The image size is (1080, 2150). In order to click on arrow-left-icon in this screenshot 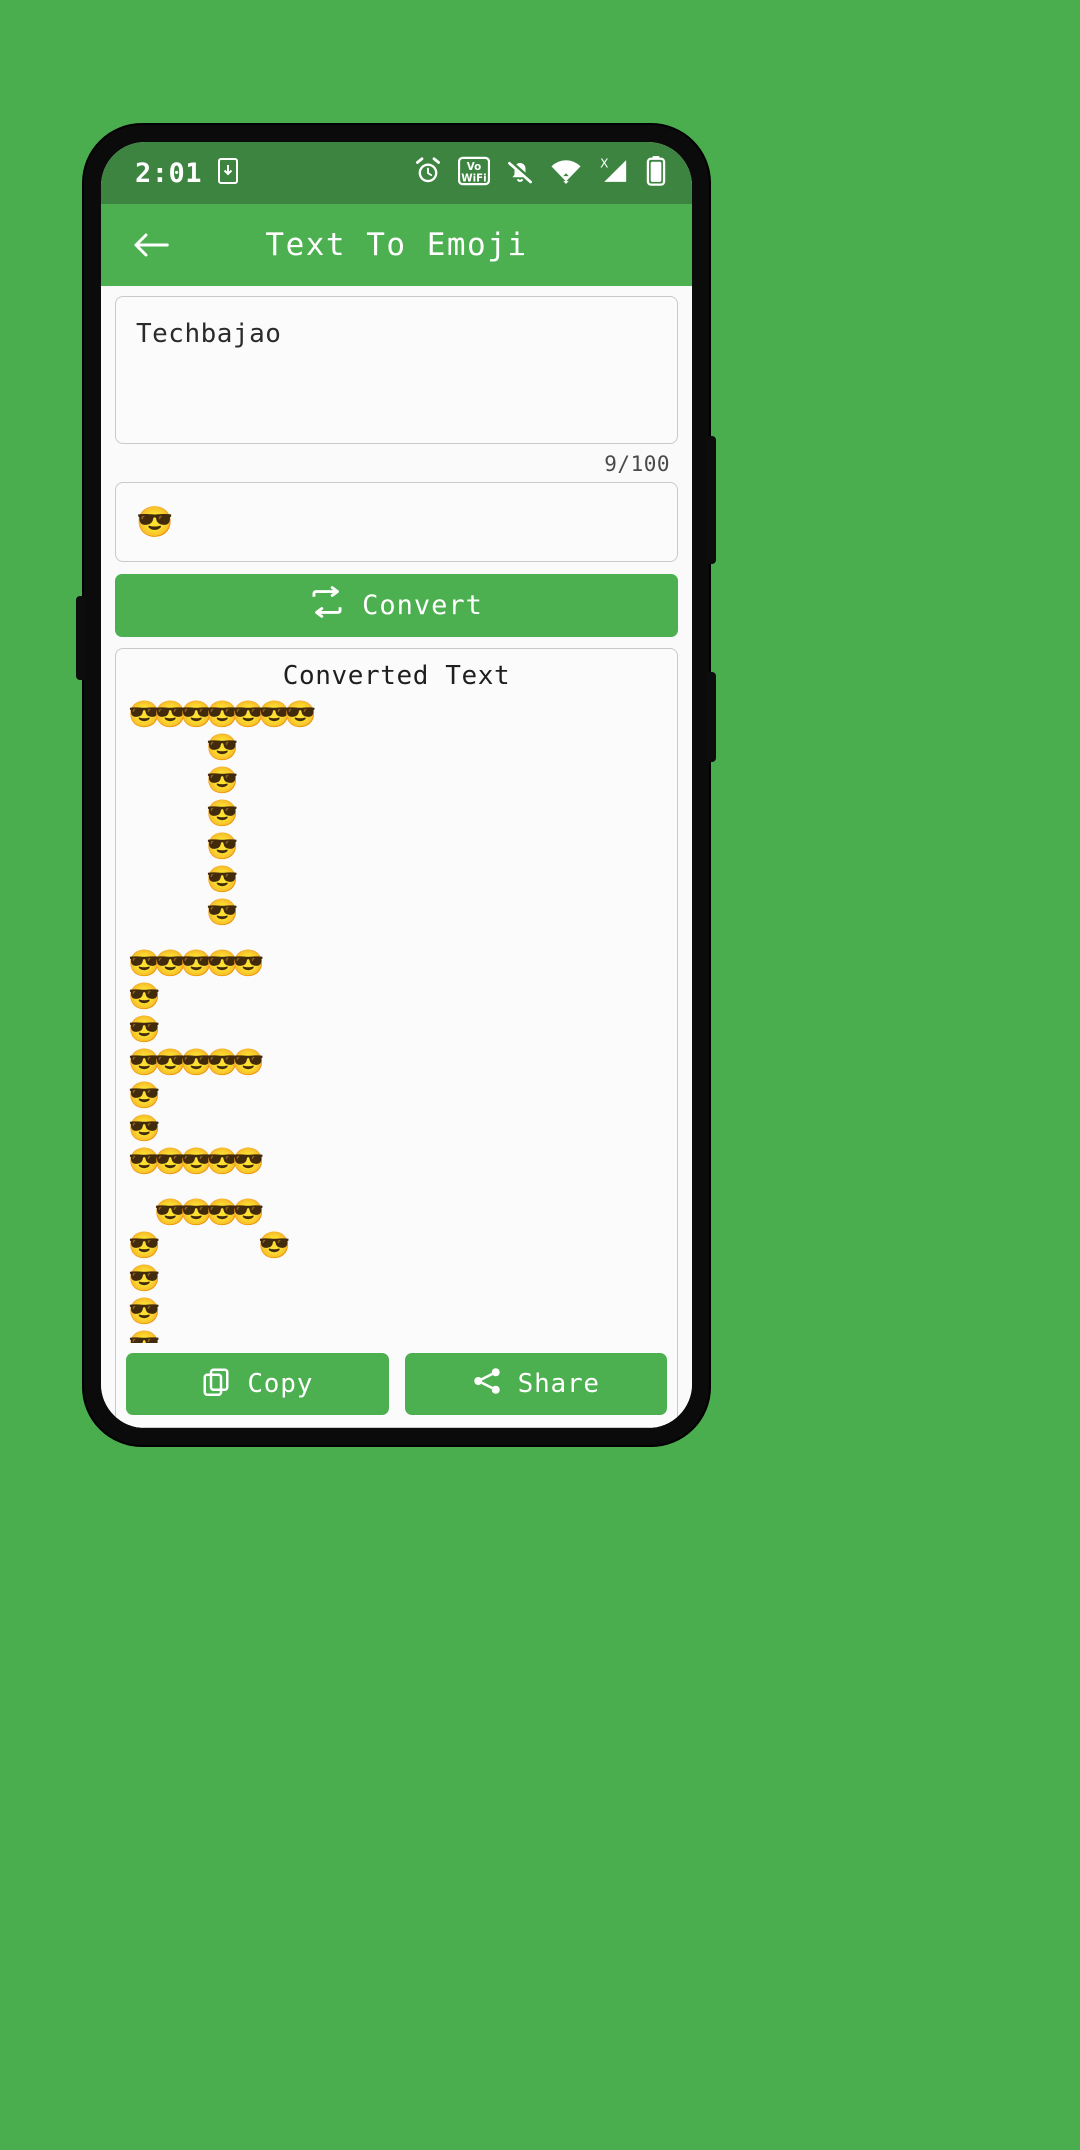, I will do `click(151, 245)`.